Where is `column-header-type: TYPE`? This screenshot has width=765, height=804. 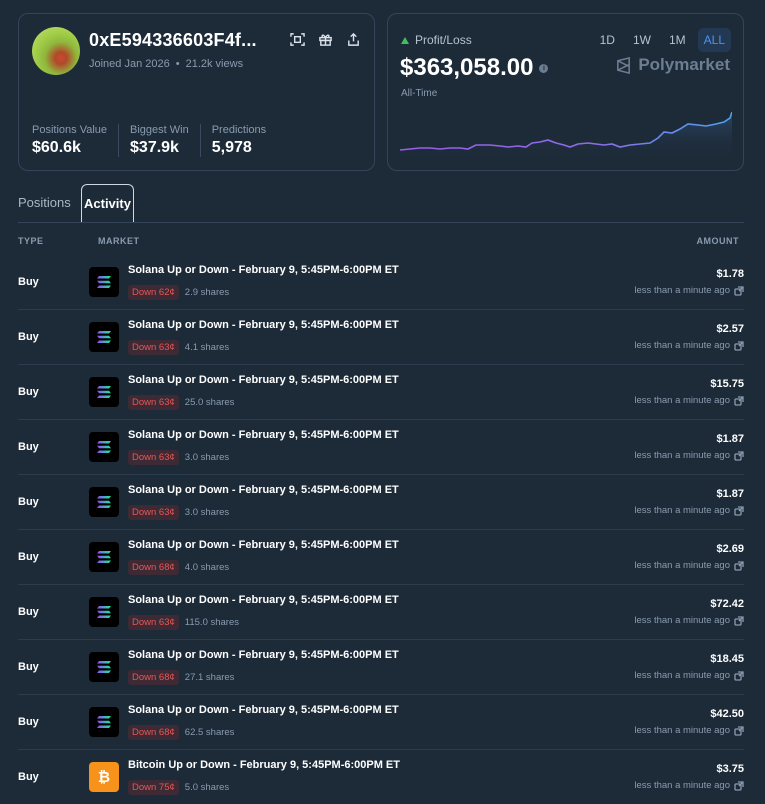
column-header-type: TYPE is located at coordinates (31, 241).